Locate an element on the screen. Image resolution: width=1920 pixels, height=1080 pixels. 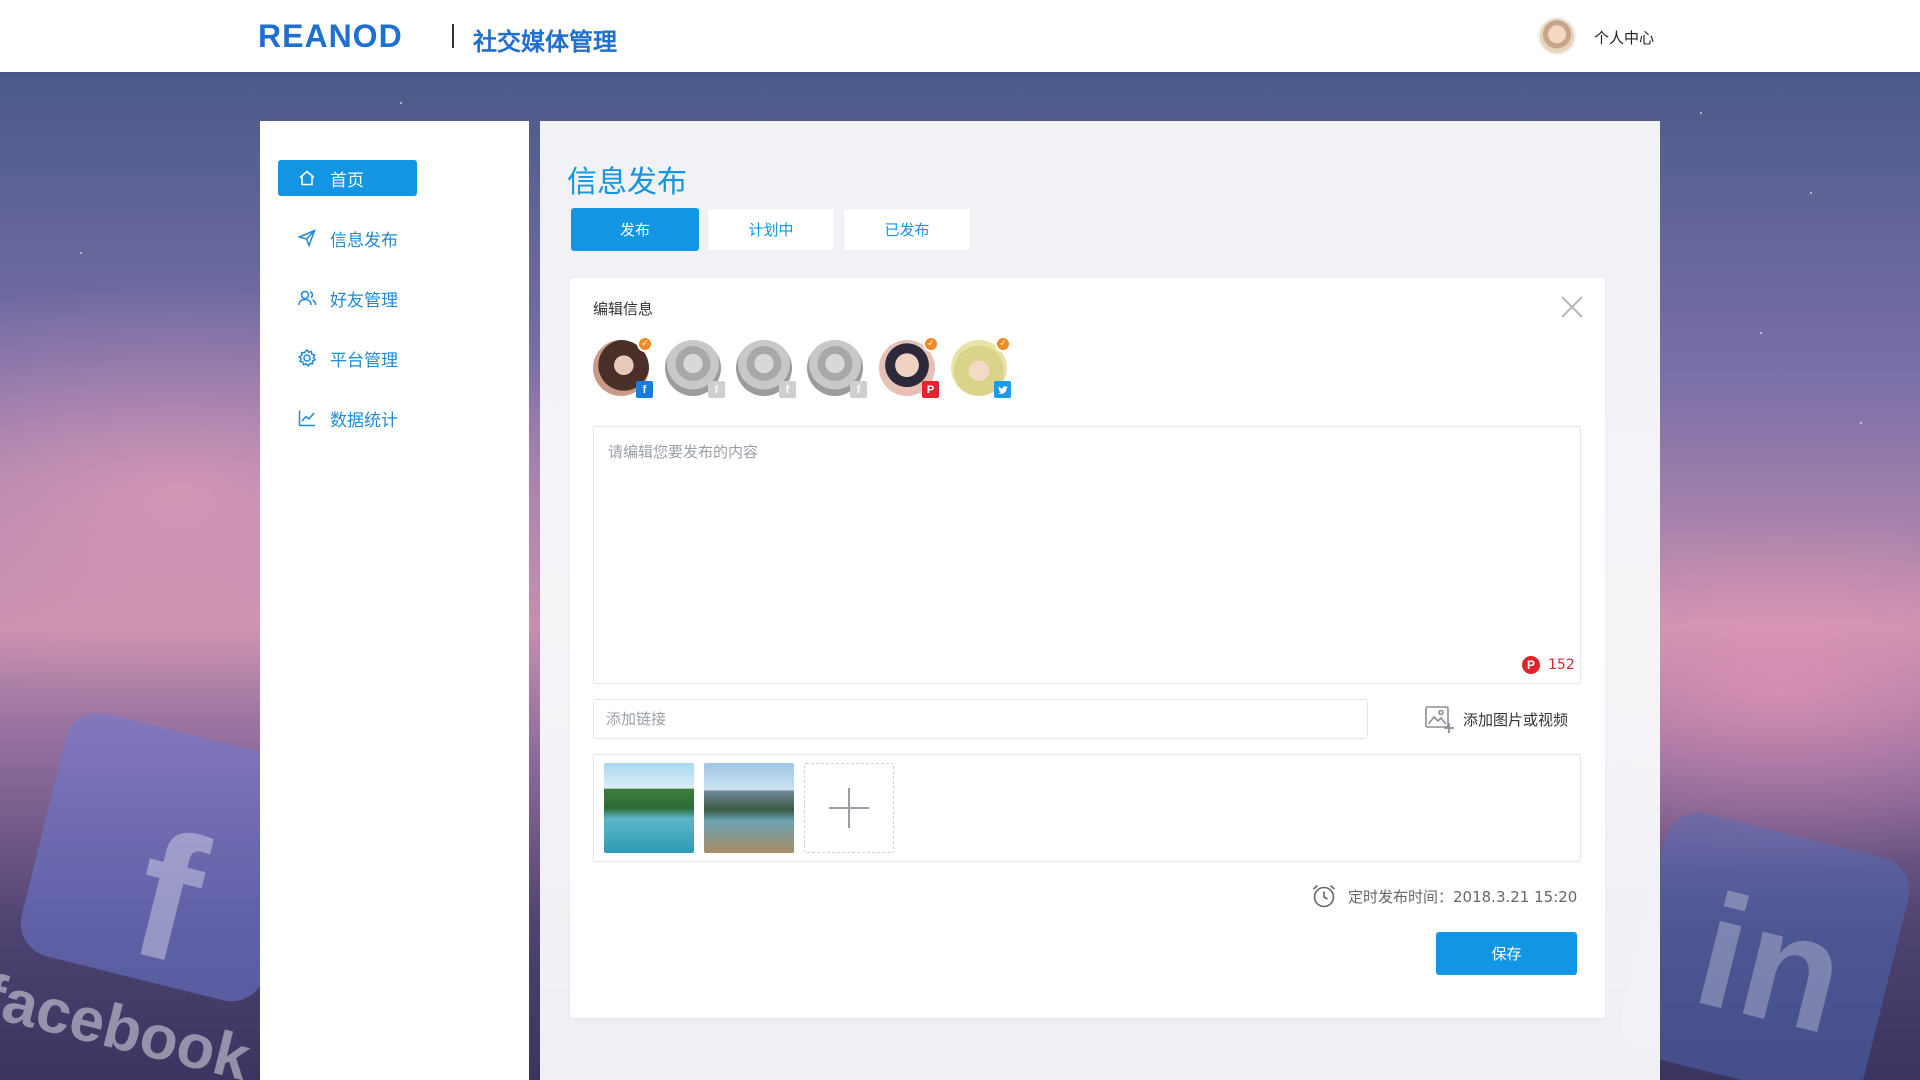
counter-value: 152 is located at coordinates (1561, 665).